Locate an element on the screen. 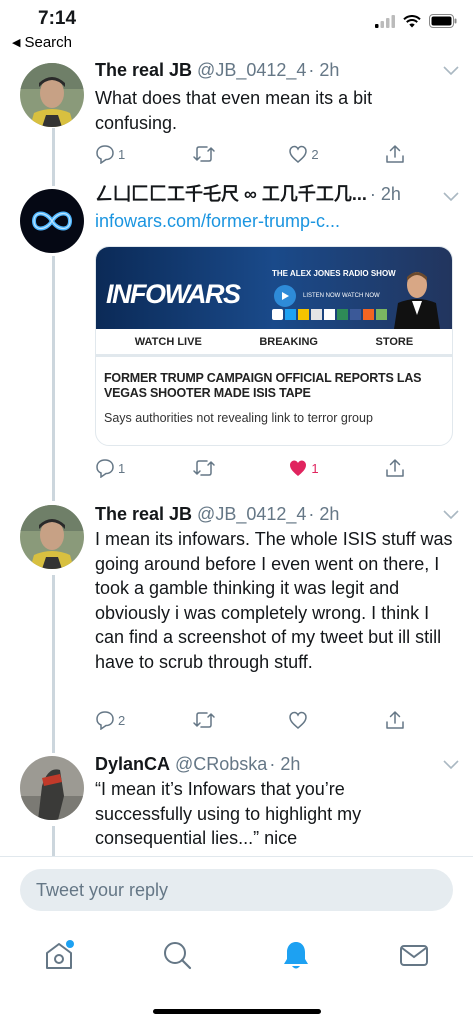  home-indicator is located at coordinates (237, 1011).